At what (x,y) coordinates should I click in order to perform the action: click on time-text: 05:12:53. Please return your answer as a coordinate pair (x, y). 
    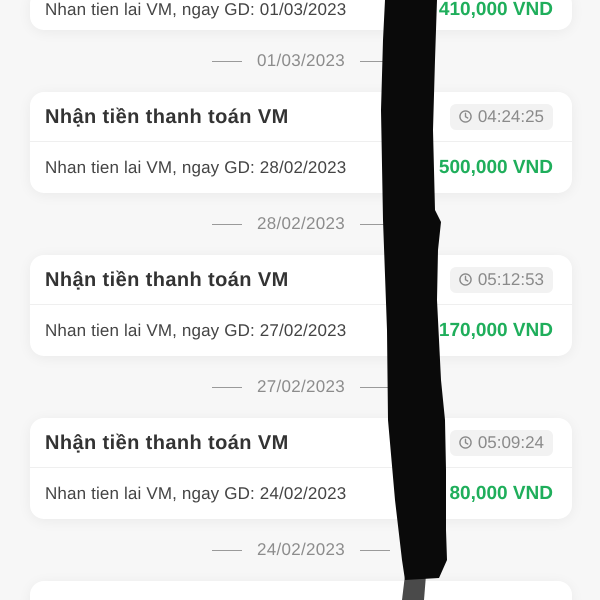
    Looking at the image, I should click on (511, 280).